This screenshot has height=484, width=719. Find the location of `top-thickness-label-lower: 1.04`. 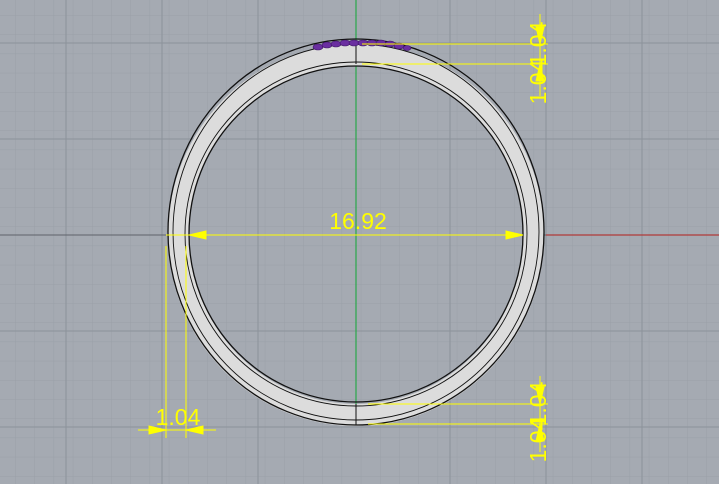

top-thickness-label-lower: 1.04 is located at coordinates (538, 81).